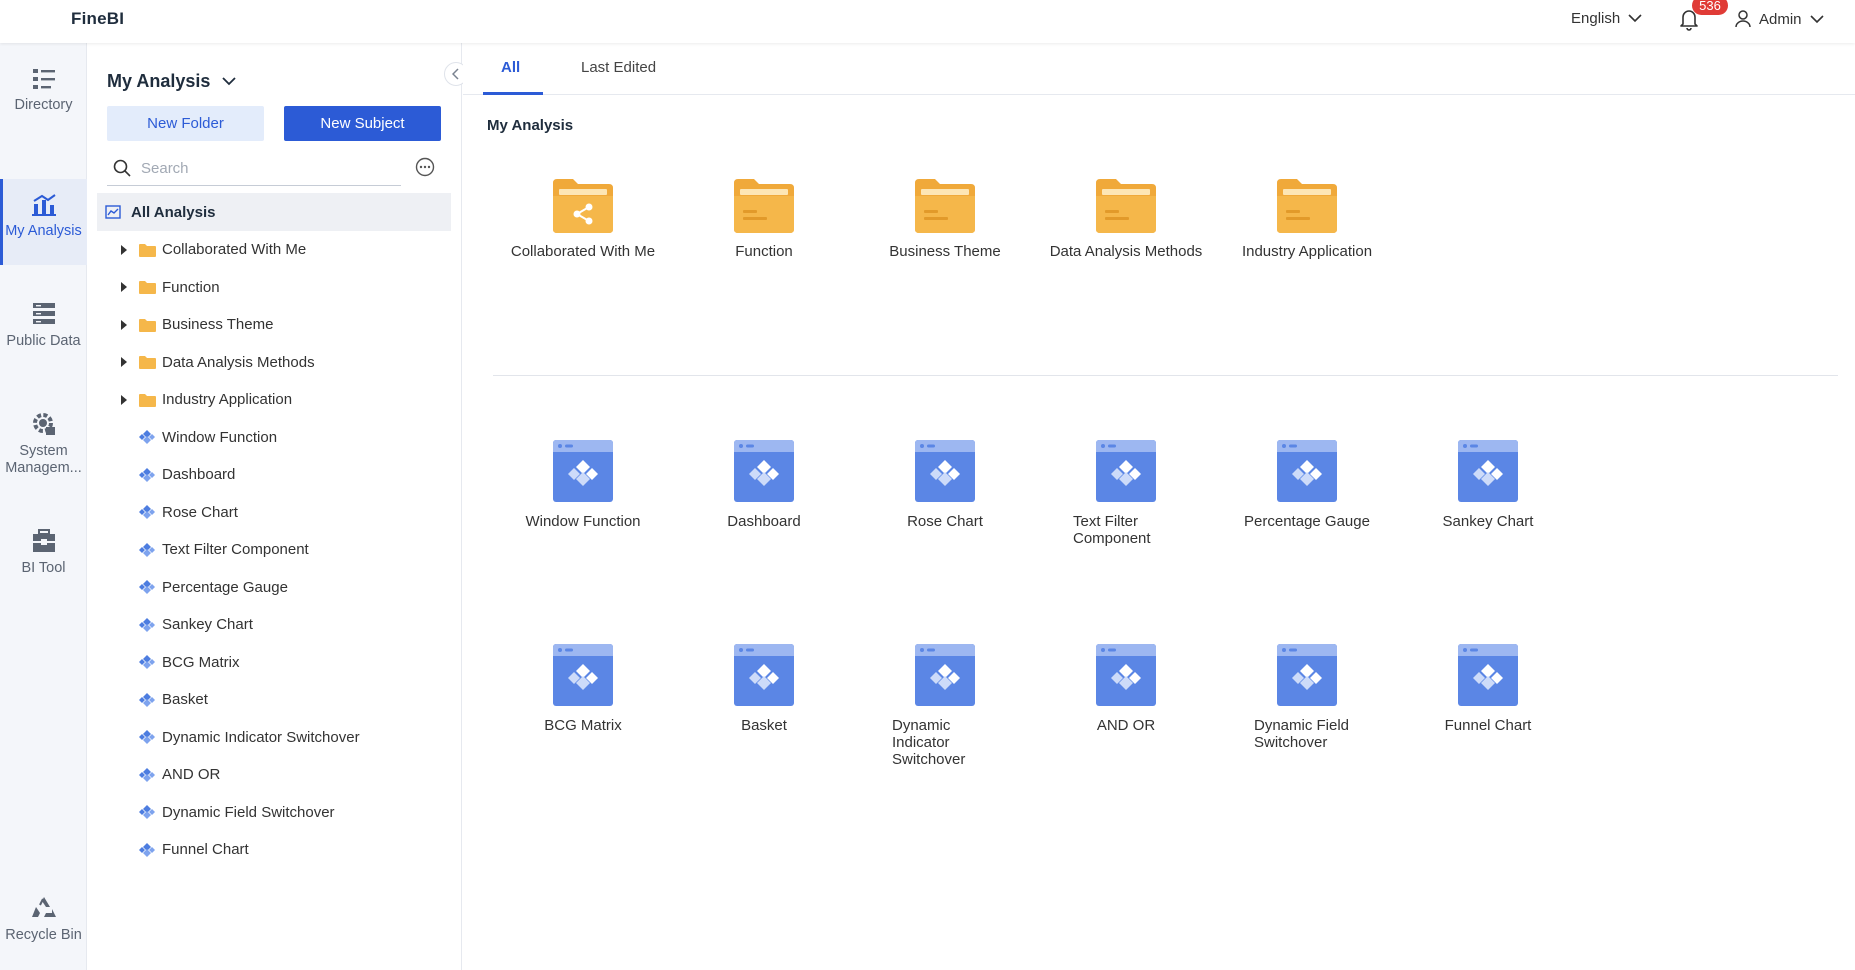 The width and height of the screenshot is (1855, 970). What do you see at coordinates (201, 662) in the screenshot?
I see `tree-label: BCG Matrix` at bounding box center [201, 662].